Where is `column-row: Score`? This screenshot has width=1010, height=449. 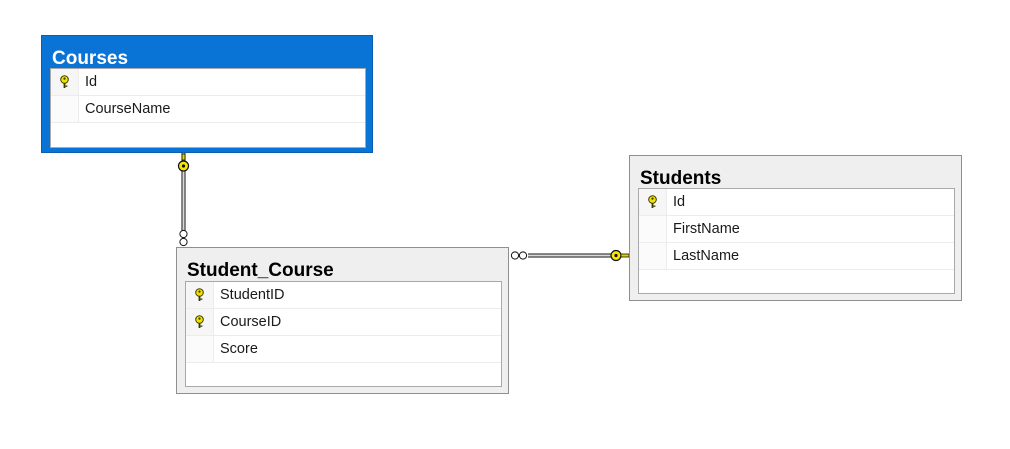 column-row: Score is located at coordinates (343, 349).